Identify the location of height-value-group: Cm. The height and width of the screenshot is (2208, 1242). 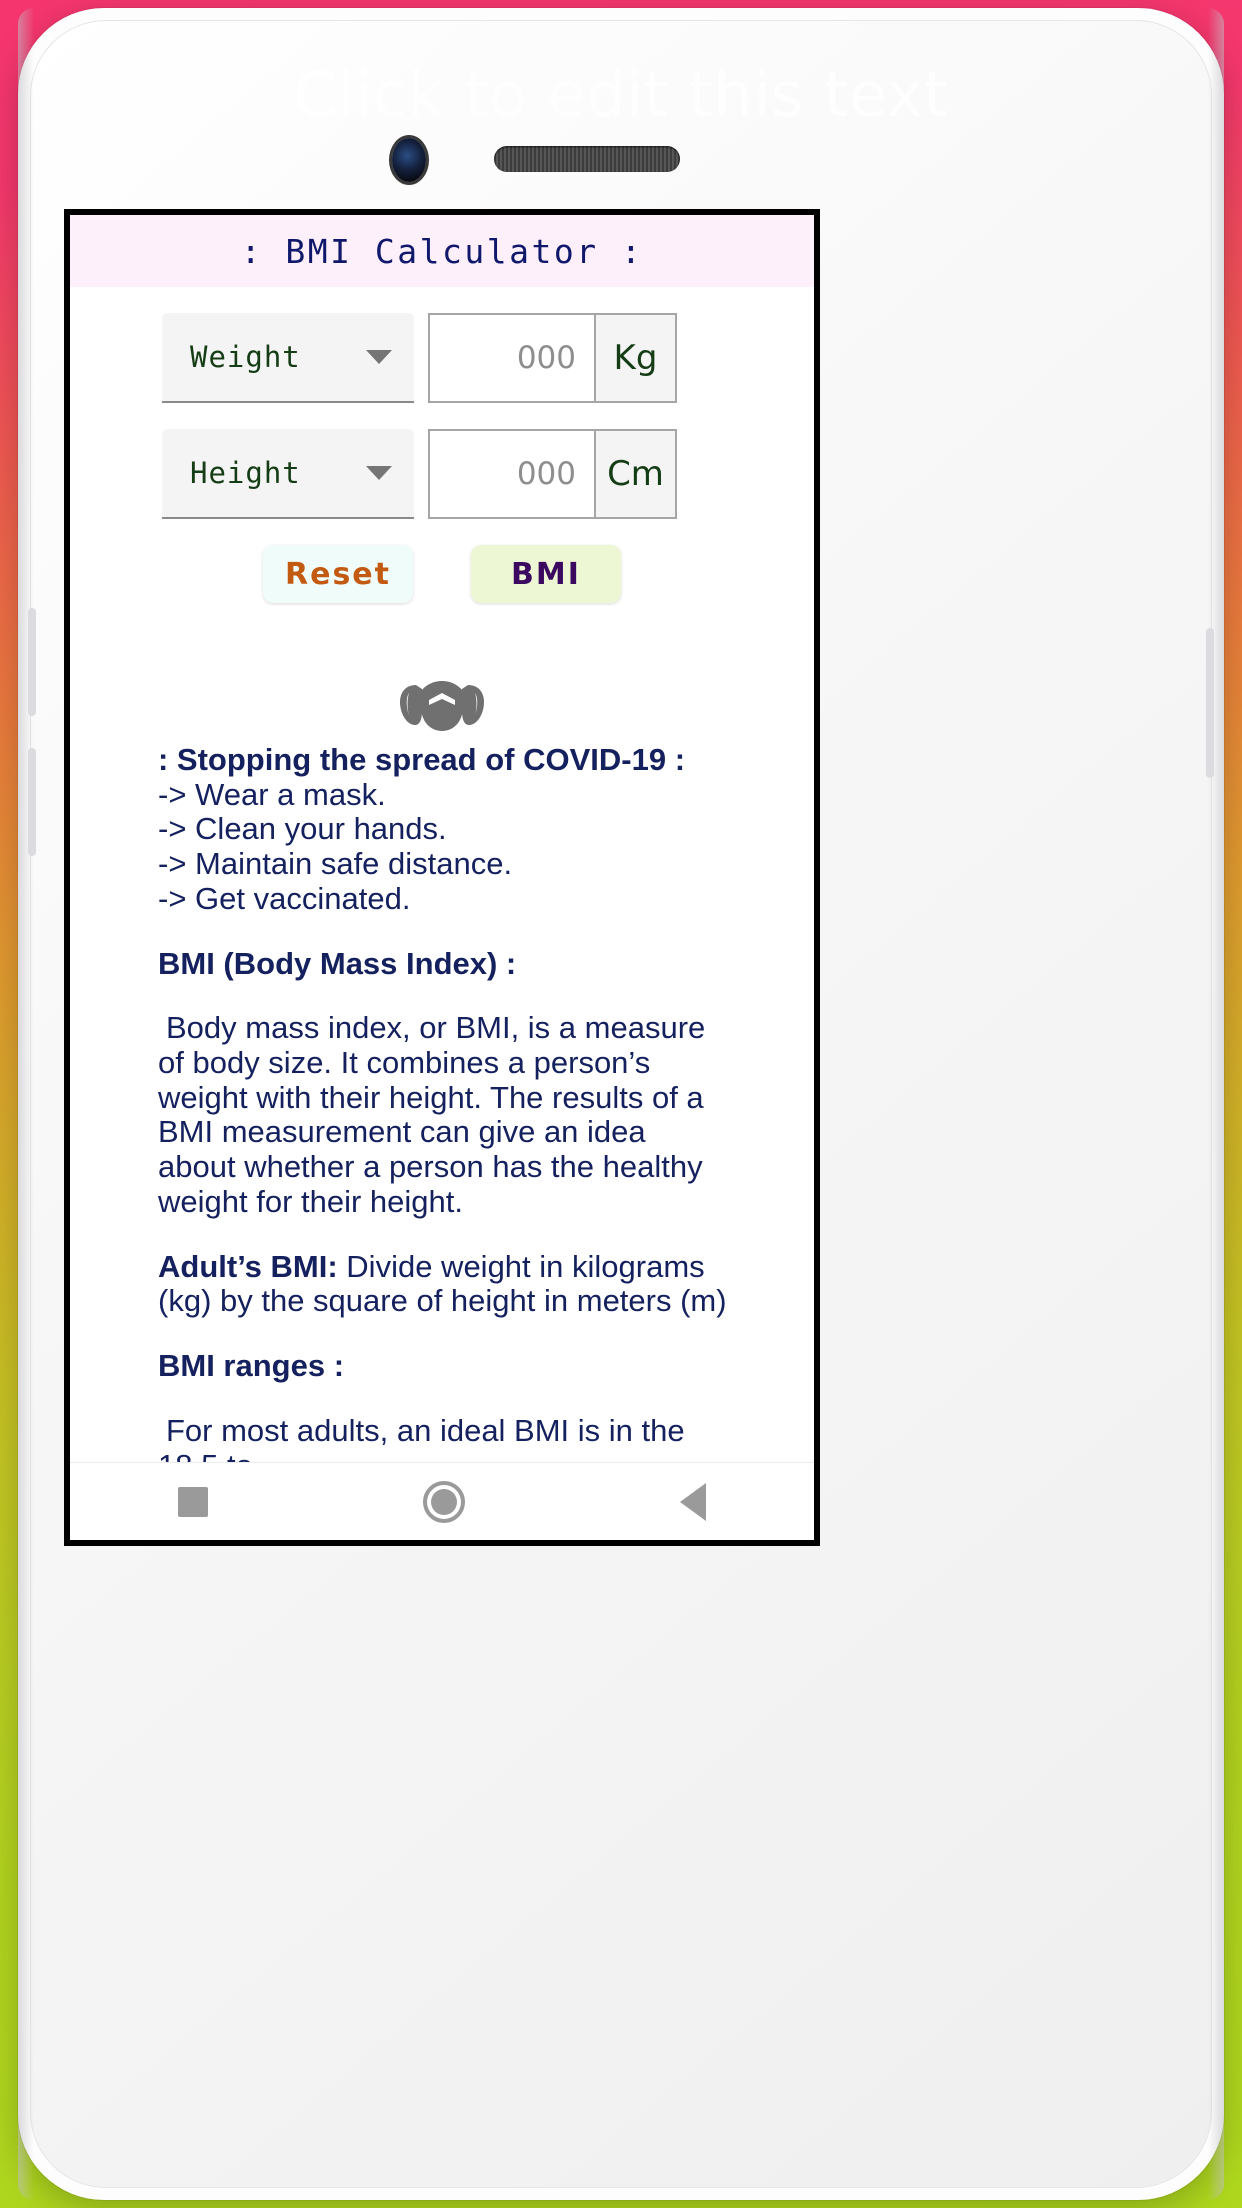
(552, 474).